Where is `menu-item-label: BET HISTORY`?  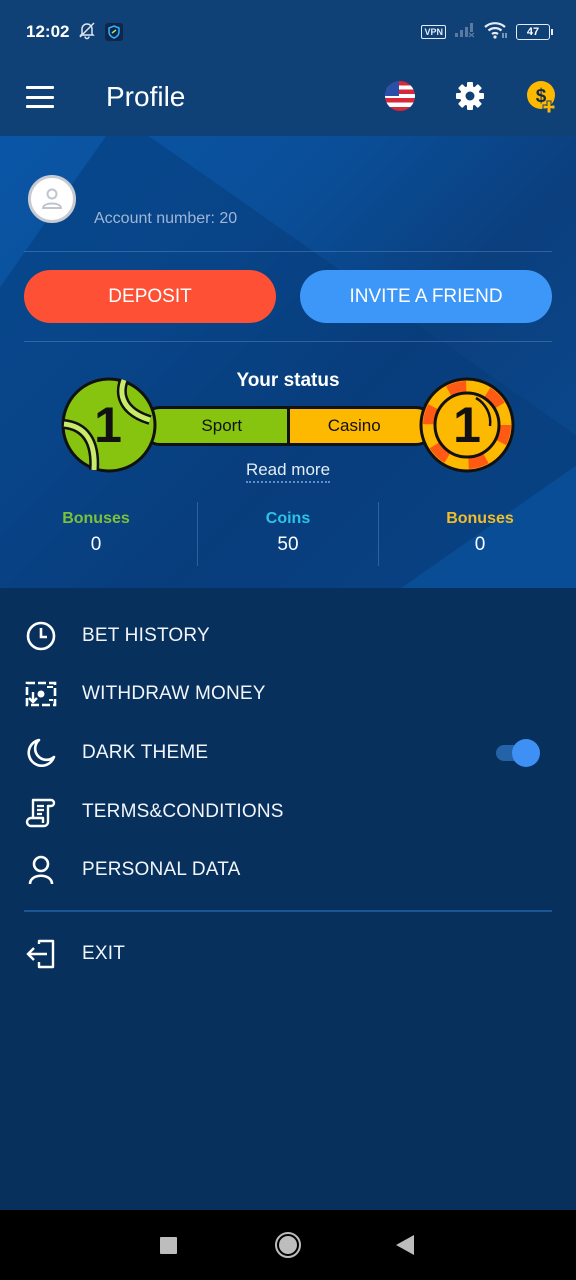 menu-item-label: BET HISTORY is located at coordinates (146, 635).